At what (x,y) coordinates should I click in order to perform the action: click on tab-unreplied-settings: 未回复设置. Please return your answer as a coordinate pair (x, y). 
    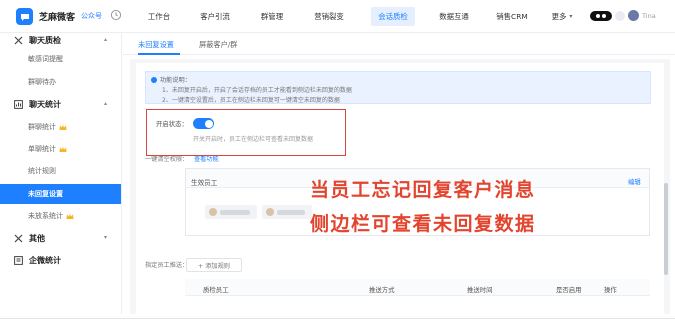
    Looking at the image, I should click on (156, 45).